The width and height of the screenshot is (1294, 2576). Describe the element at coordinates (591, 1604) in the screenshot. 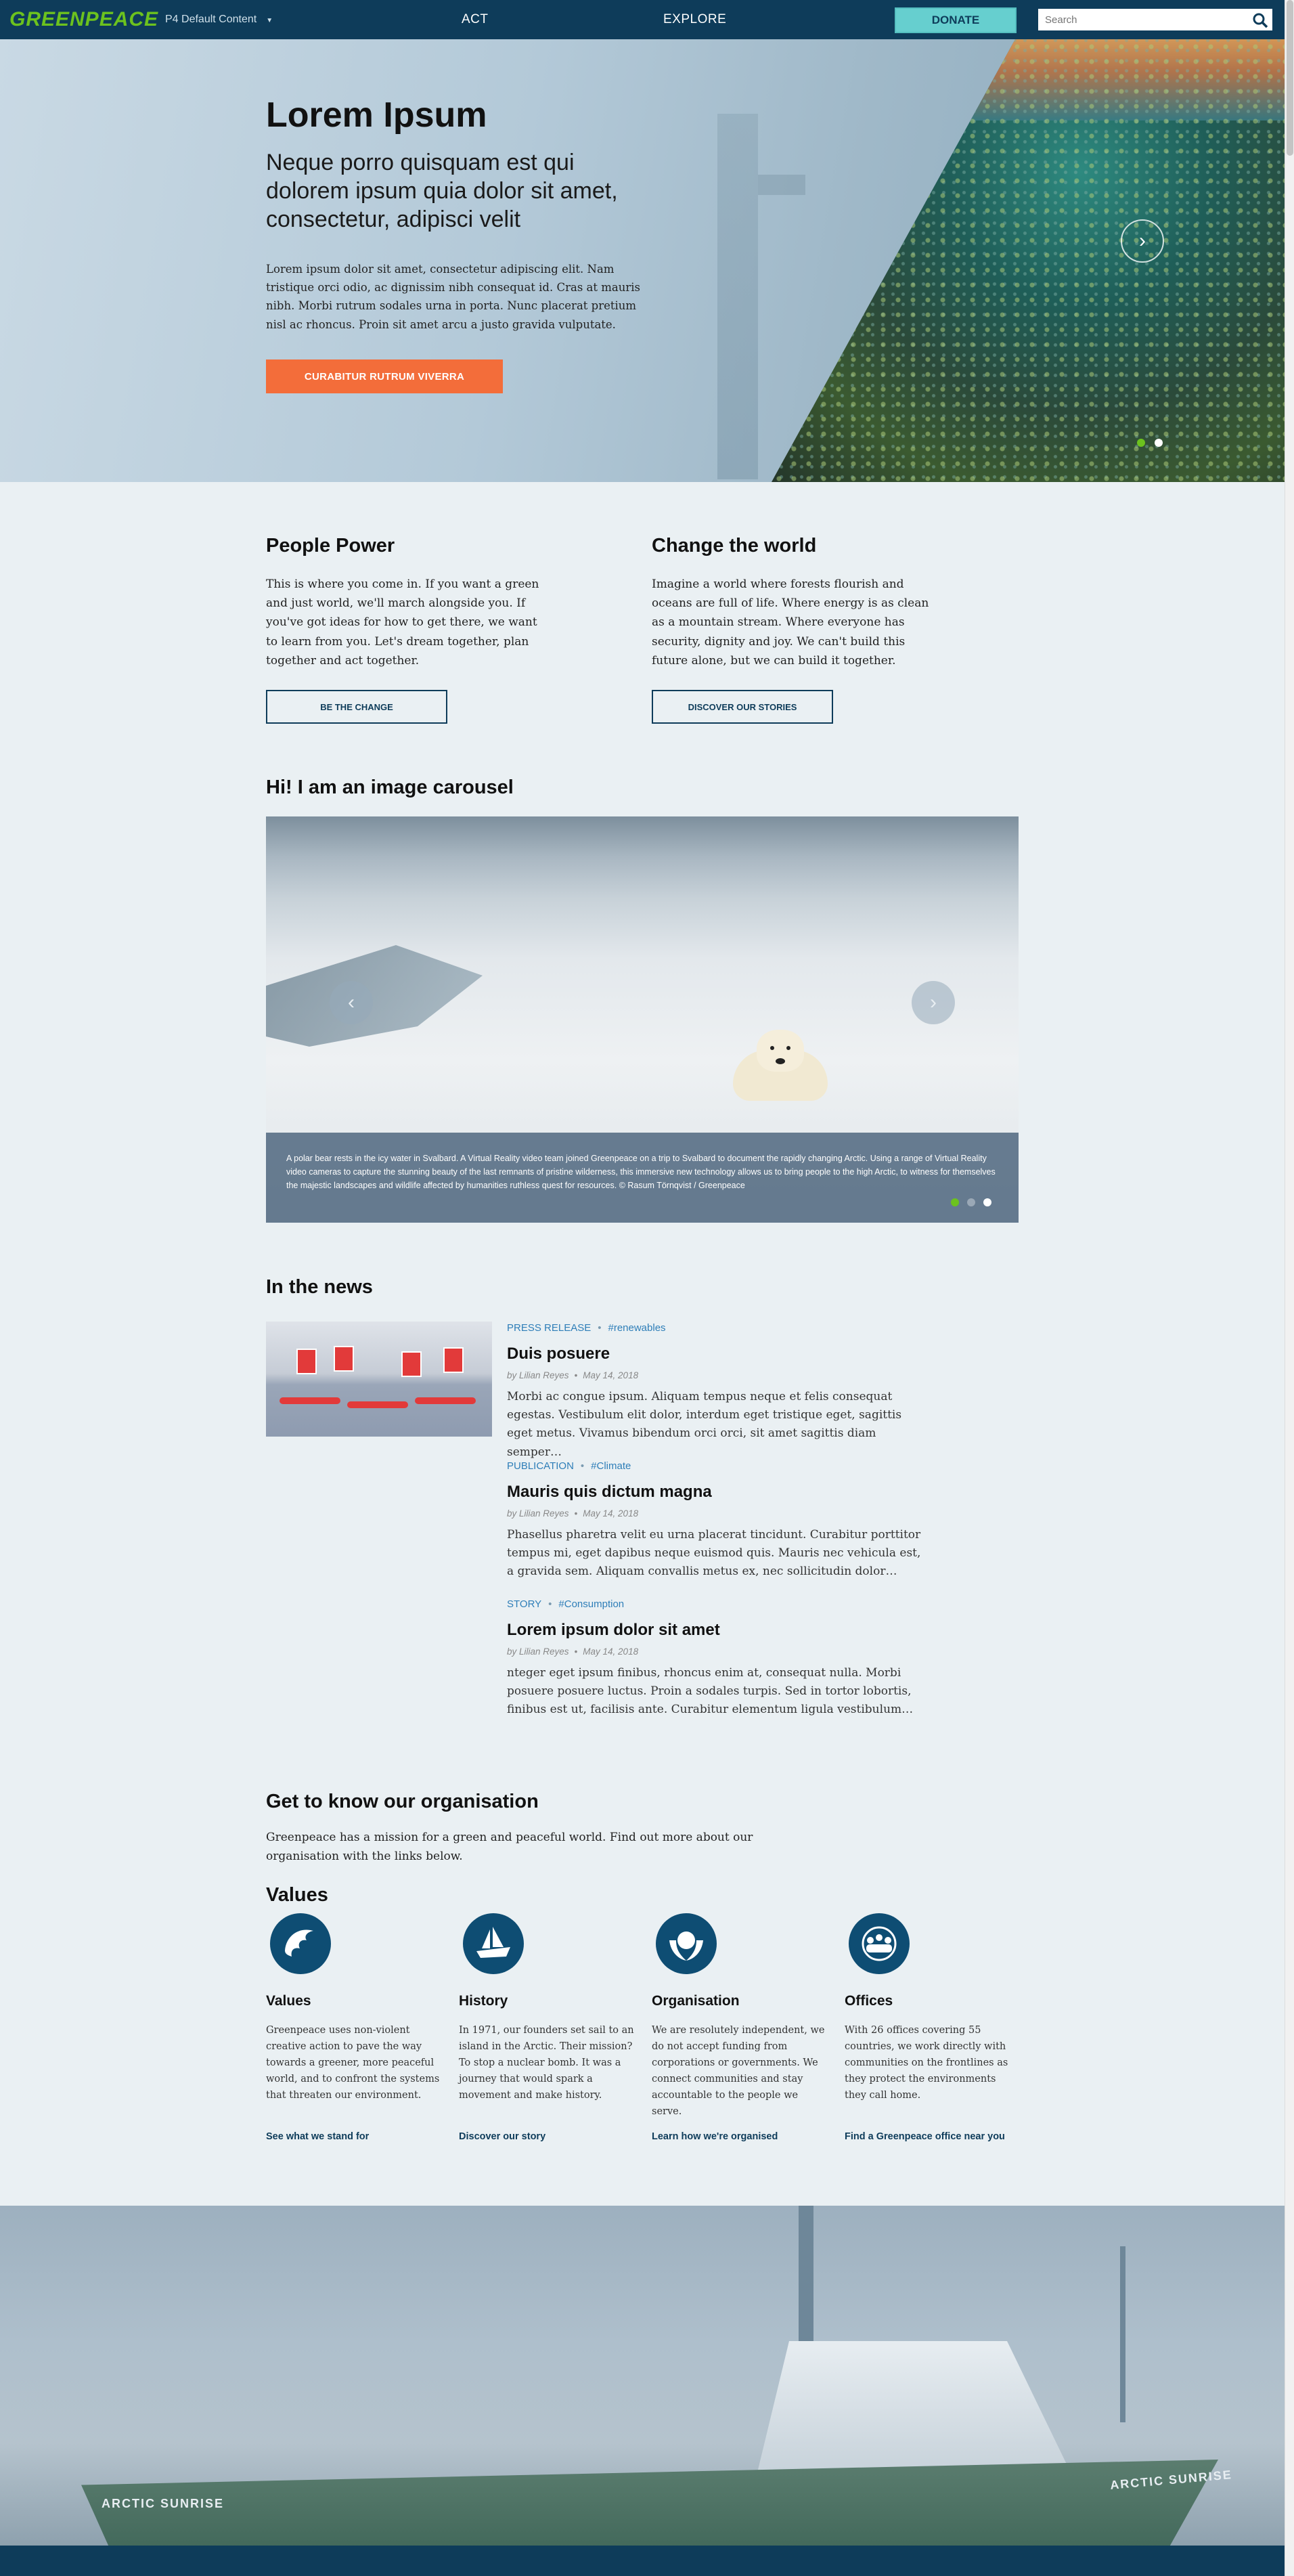

I see `news-tag-link: #Consumption` at that location.